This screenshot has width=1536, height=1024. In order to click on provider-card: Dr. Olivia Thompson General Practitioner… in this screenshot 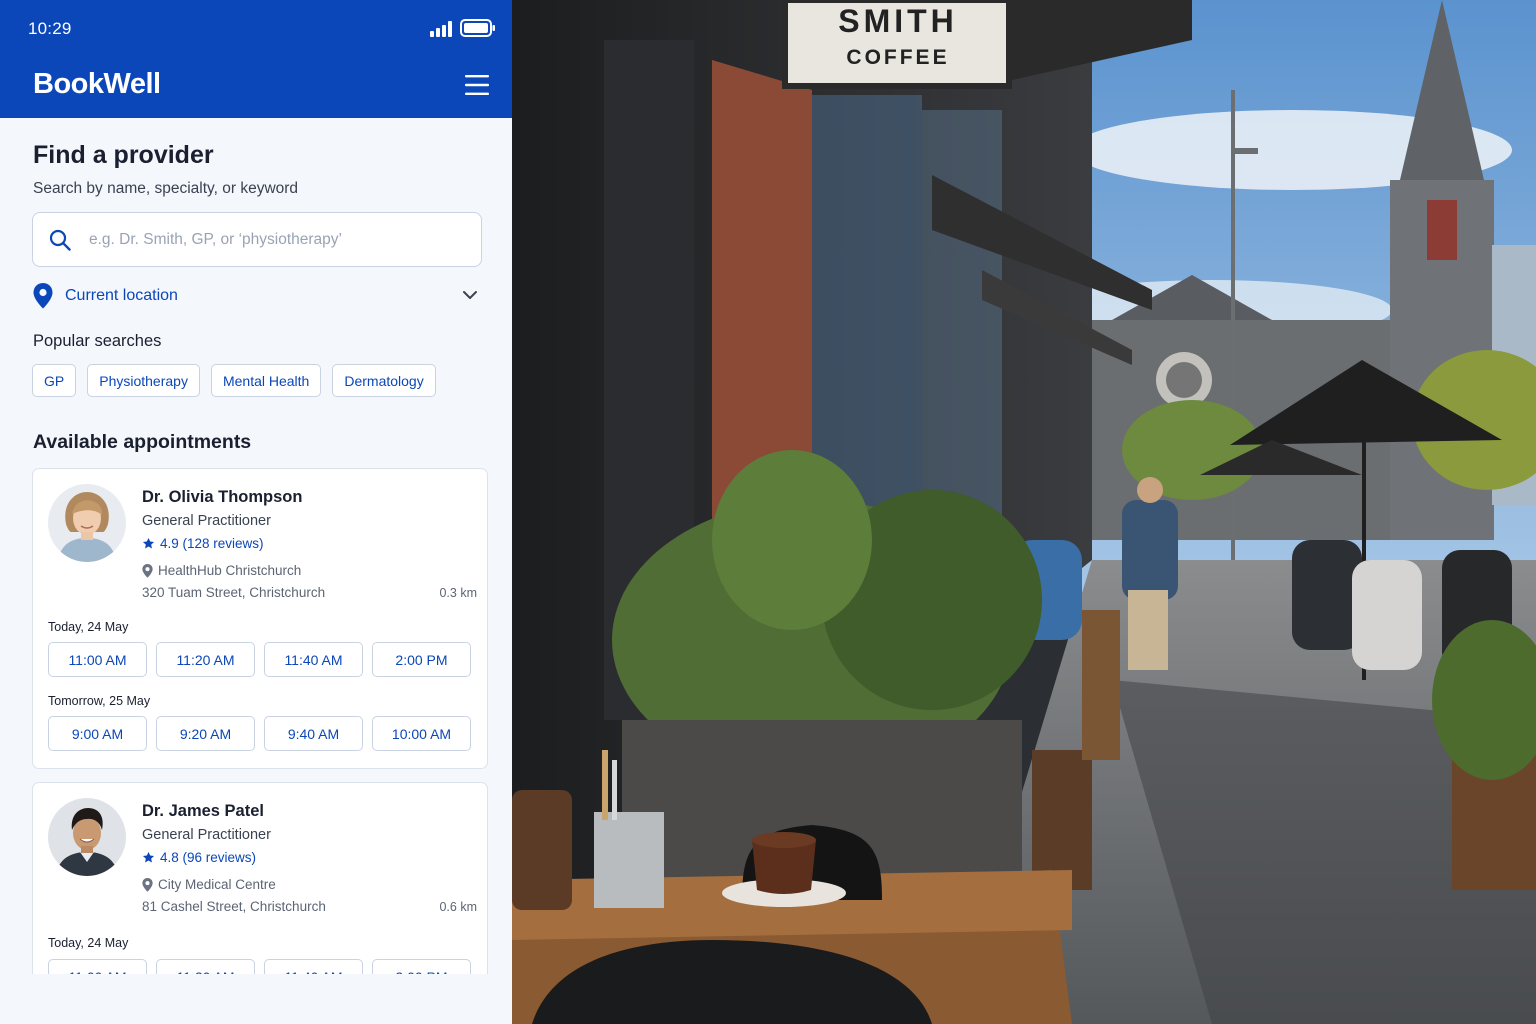, I will do `click(260, 618)`.